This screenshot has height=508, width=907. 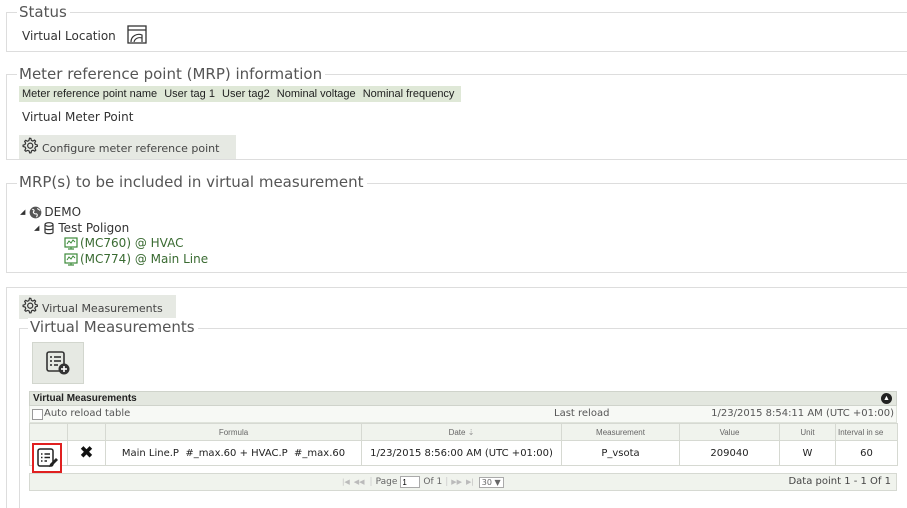 I want to click on page-input, so click(x=410, y=482).